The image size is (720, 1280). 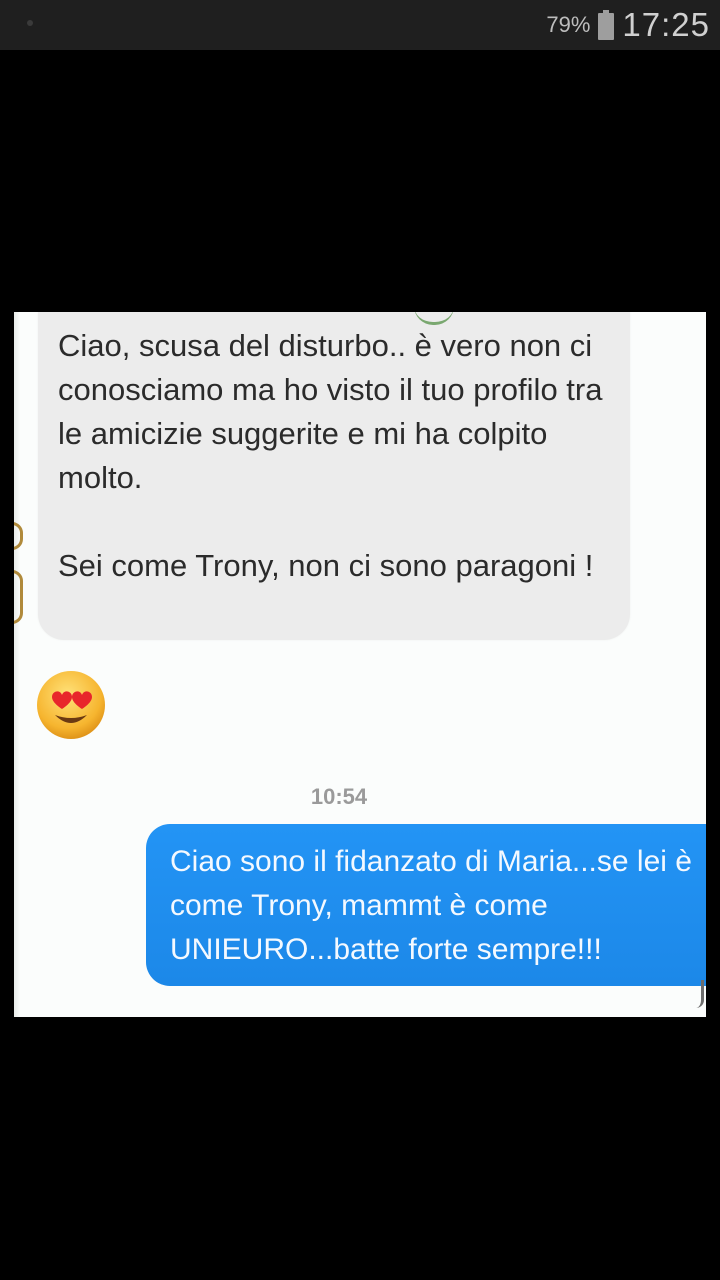 I want to click on battery-percentage: 79%, so click(x=568, y=24).